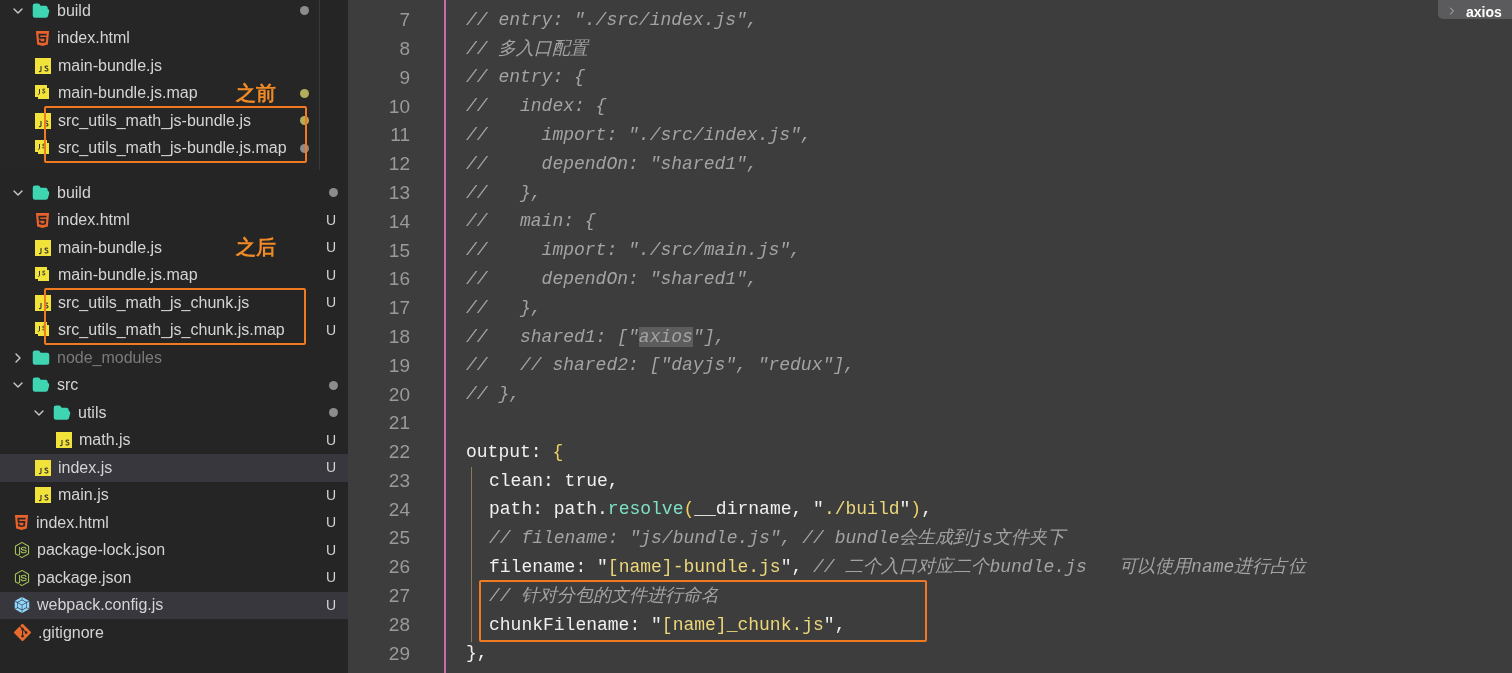  I want to click on file-row: .gitignore, so click(174, 633).